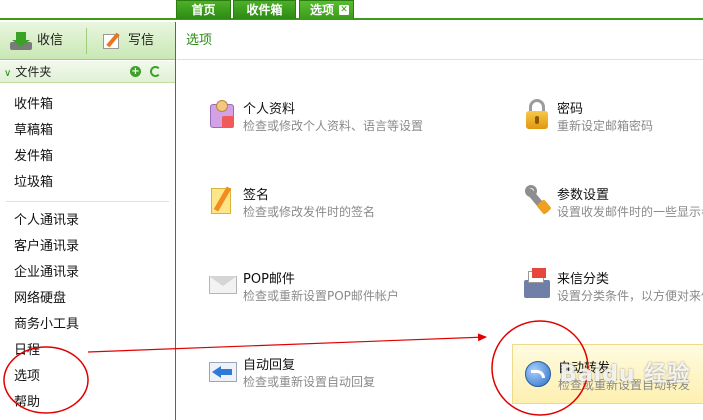 Image resolution: width=703 pixels, height=420 pixels. Describe the element at coordinates (87, 351) in the screenshot. I see `sidebar-item-calendar: 日程` at that location.